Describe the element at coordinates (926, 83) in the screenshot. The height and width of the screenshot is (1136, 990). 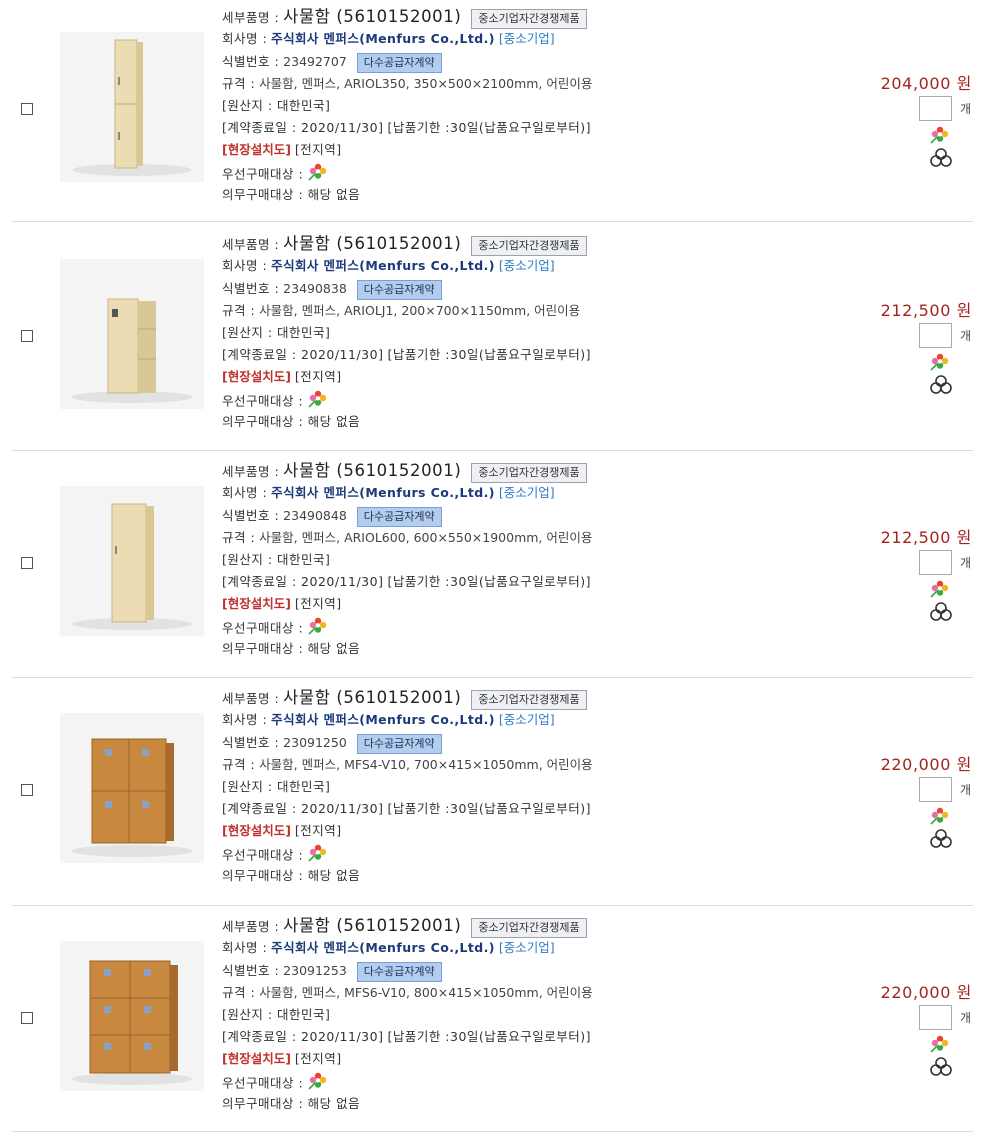
I see `product-price: 204,000 원` at that location.